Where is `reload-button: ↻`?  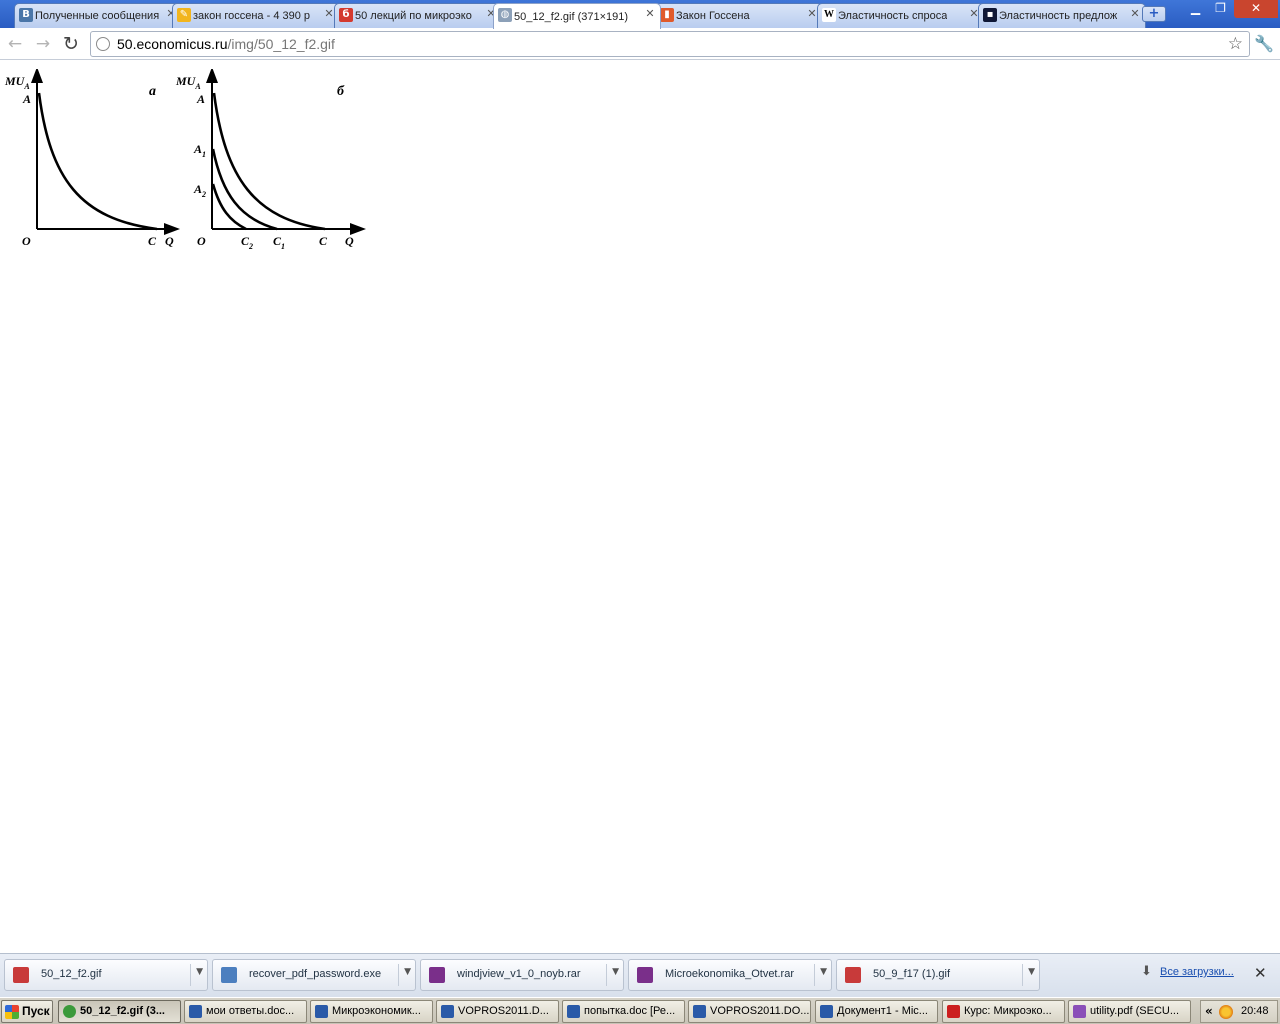
reload-button: ↻ is located at coordinates (71, 44).